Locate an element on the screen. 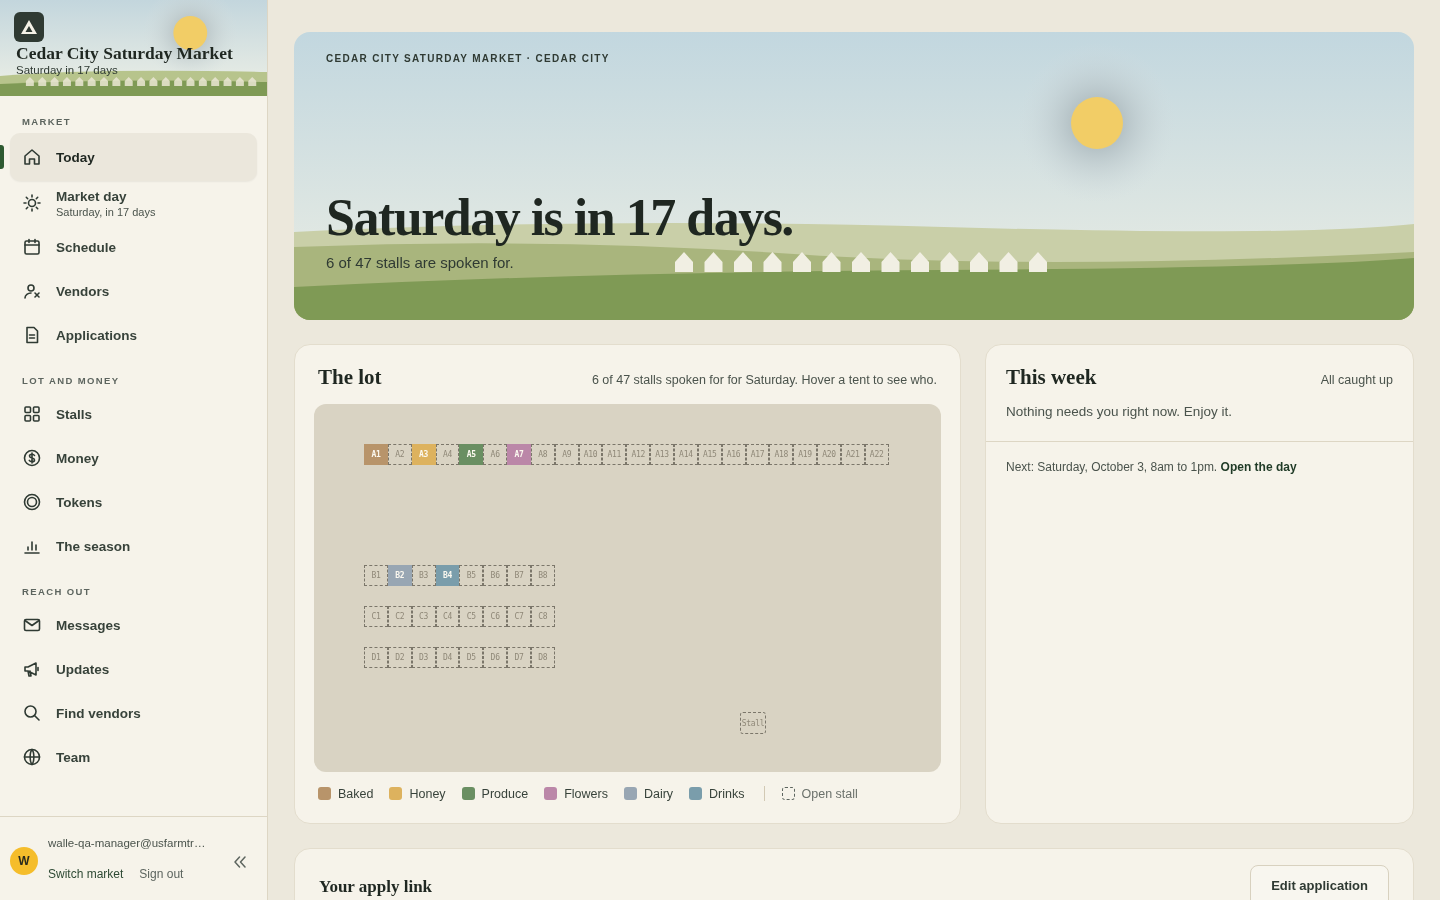  stall-tent: B5 is located at coordinates (471, 575).